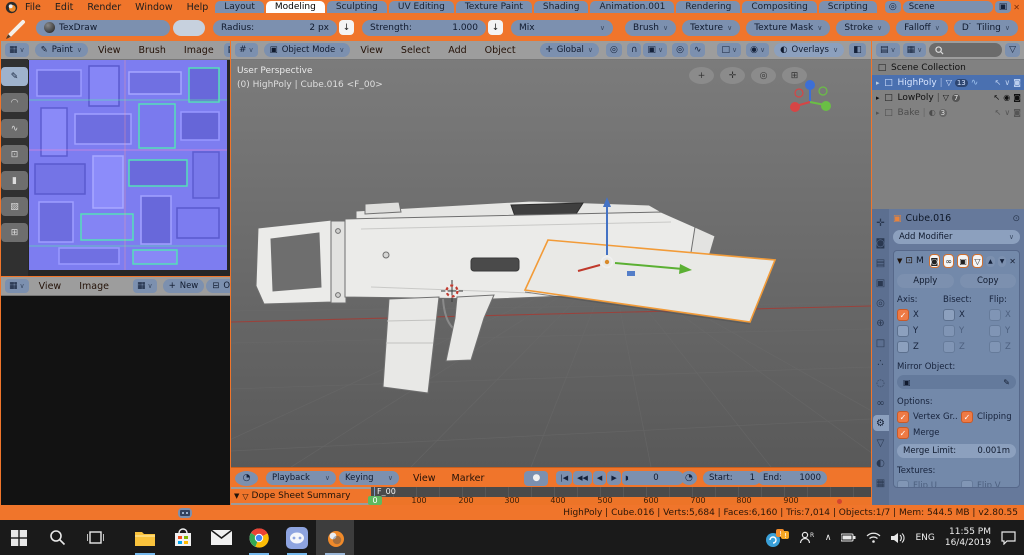  Describe the element at coordinates (17, 28) in the screenshot. I see `paintbrush-tool-icon` at that location.